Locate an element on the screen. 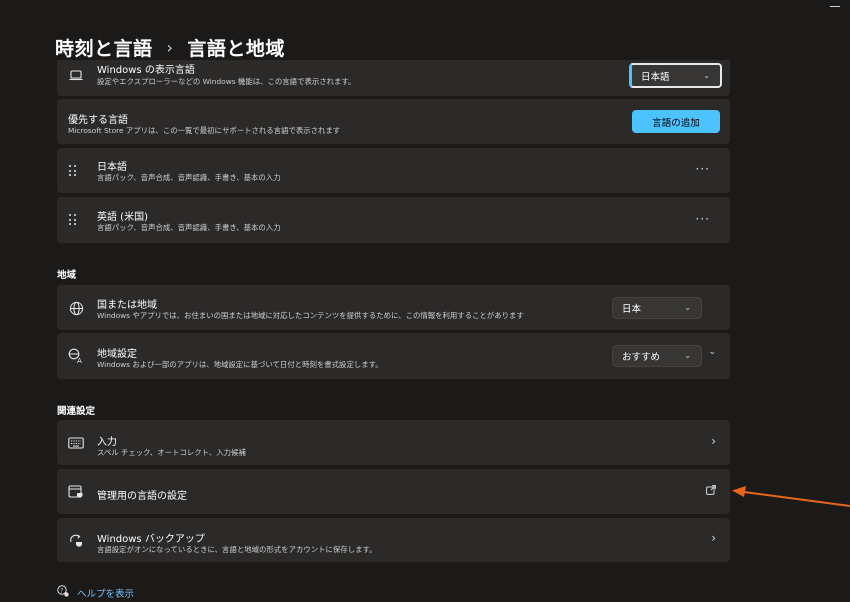  laptop-icon is located at coordinates (76, 75).